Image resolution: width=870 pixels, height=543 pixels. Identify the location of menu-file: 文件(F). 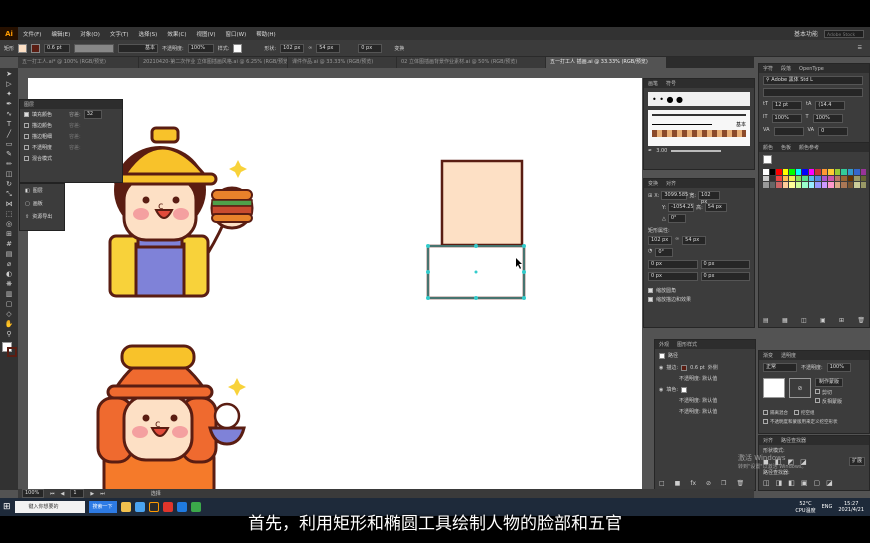
(32, 34).